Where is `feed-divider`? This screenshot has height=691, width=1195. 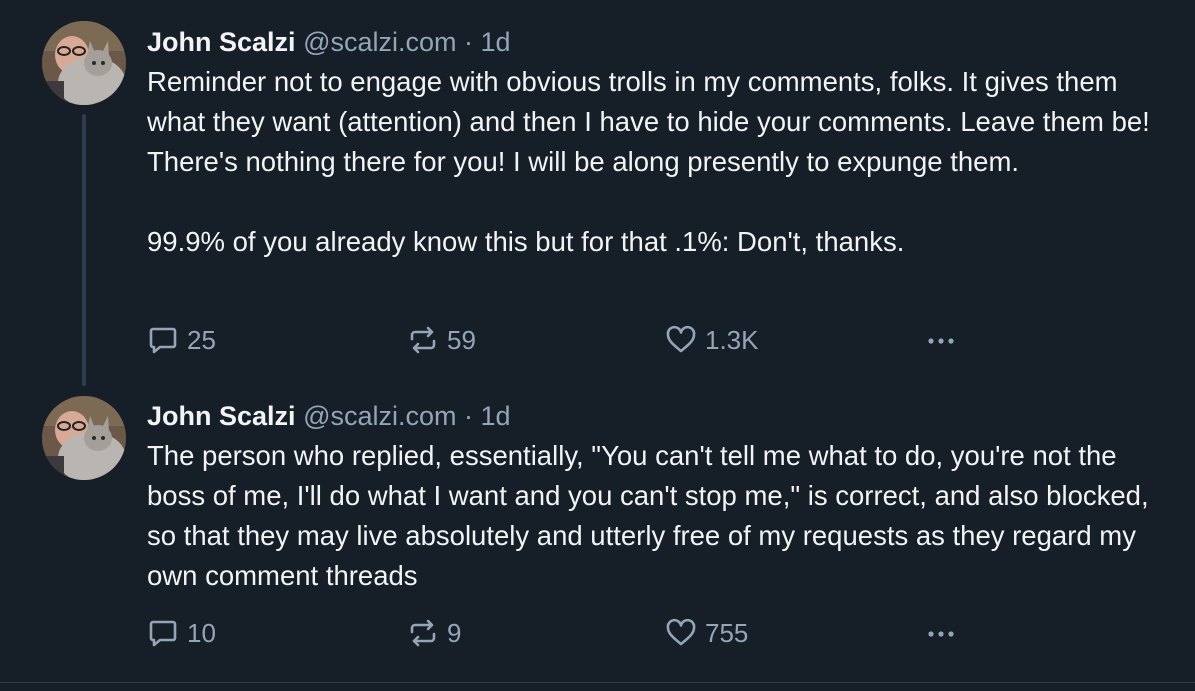 feed-divider is located at coordinates (597, 682).